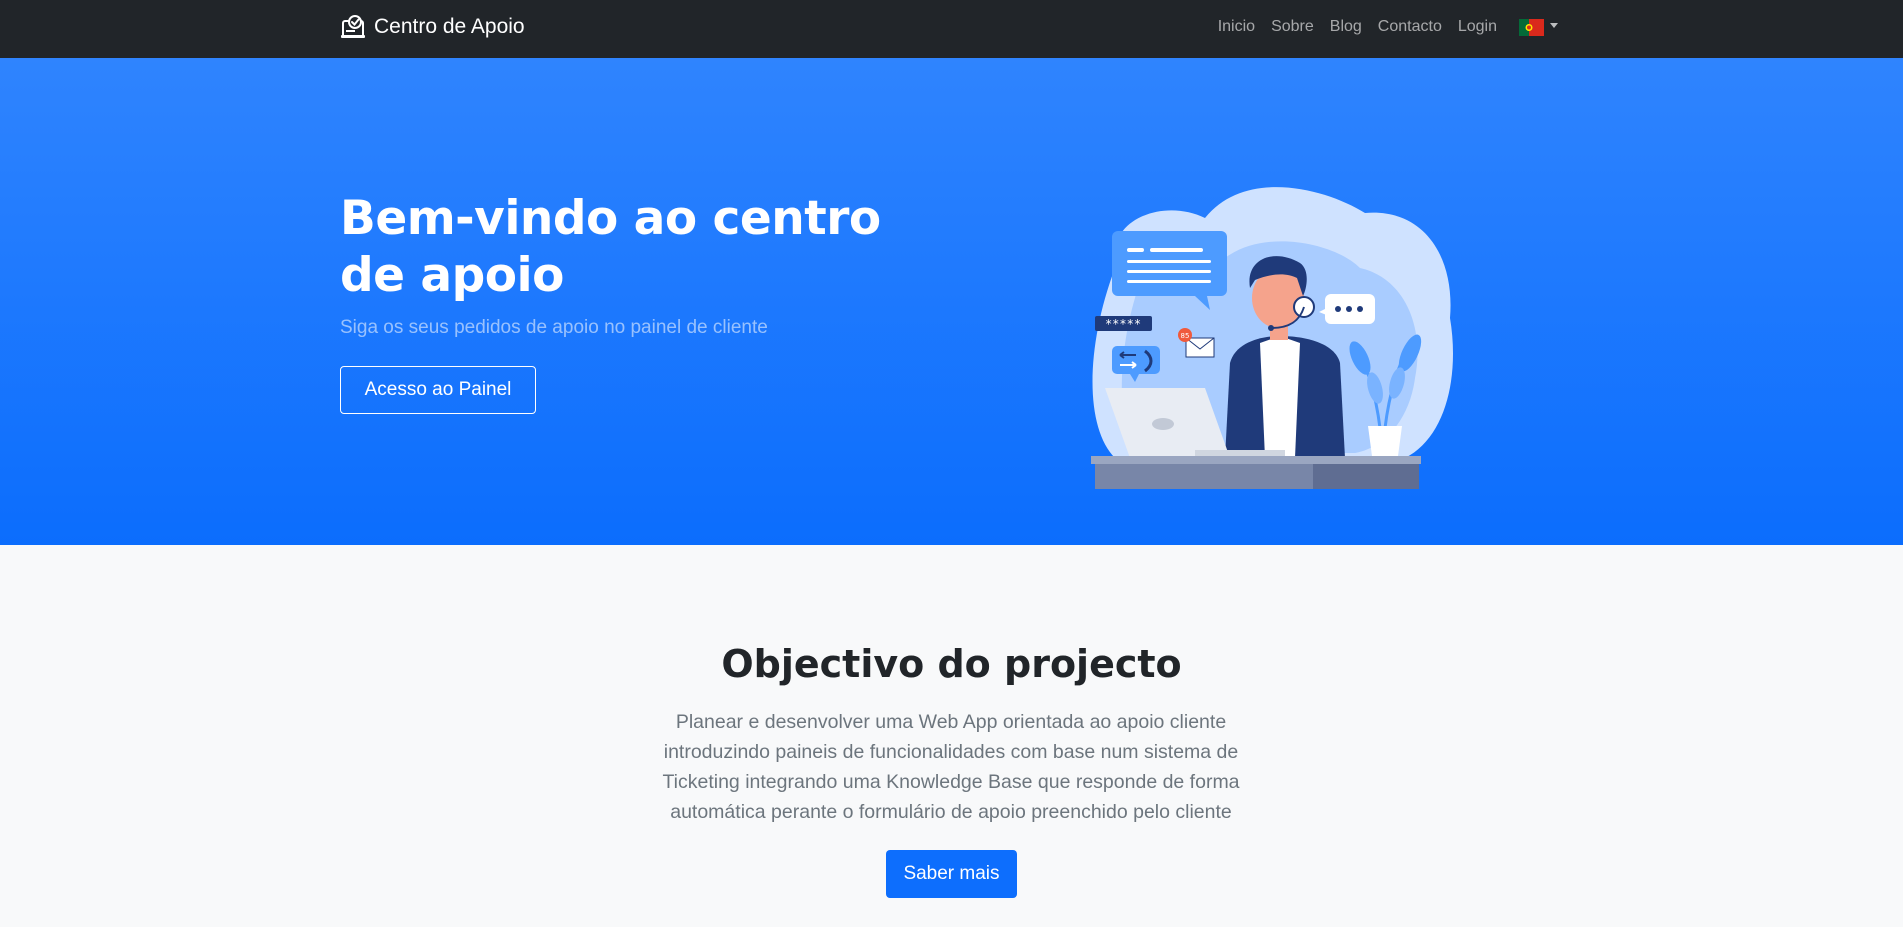  Describe the element at coordinates (951, 664) in the screenshot. I see `objective-title: Objectivo do projecto` at that location.